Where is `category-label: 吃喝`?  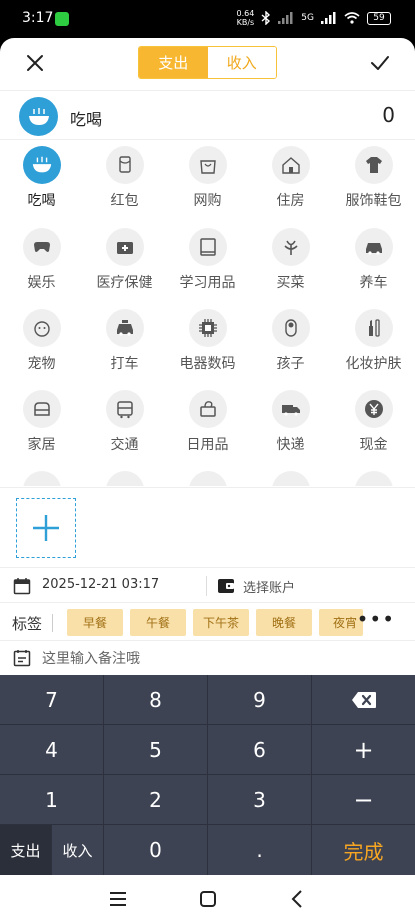
category-label: 吃喝 is located at coordinates (41, 201).